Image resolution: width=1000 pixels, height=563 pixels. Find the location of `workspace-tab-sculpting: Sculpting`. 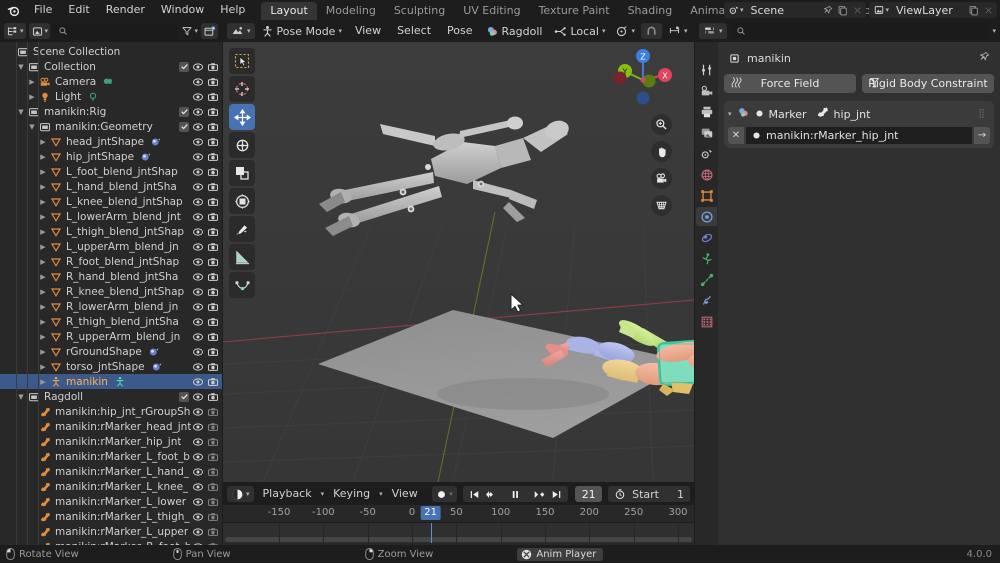

workspace-tab-sculpting: Sculpting is located at coordinates (419, 11).